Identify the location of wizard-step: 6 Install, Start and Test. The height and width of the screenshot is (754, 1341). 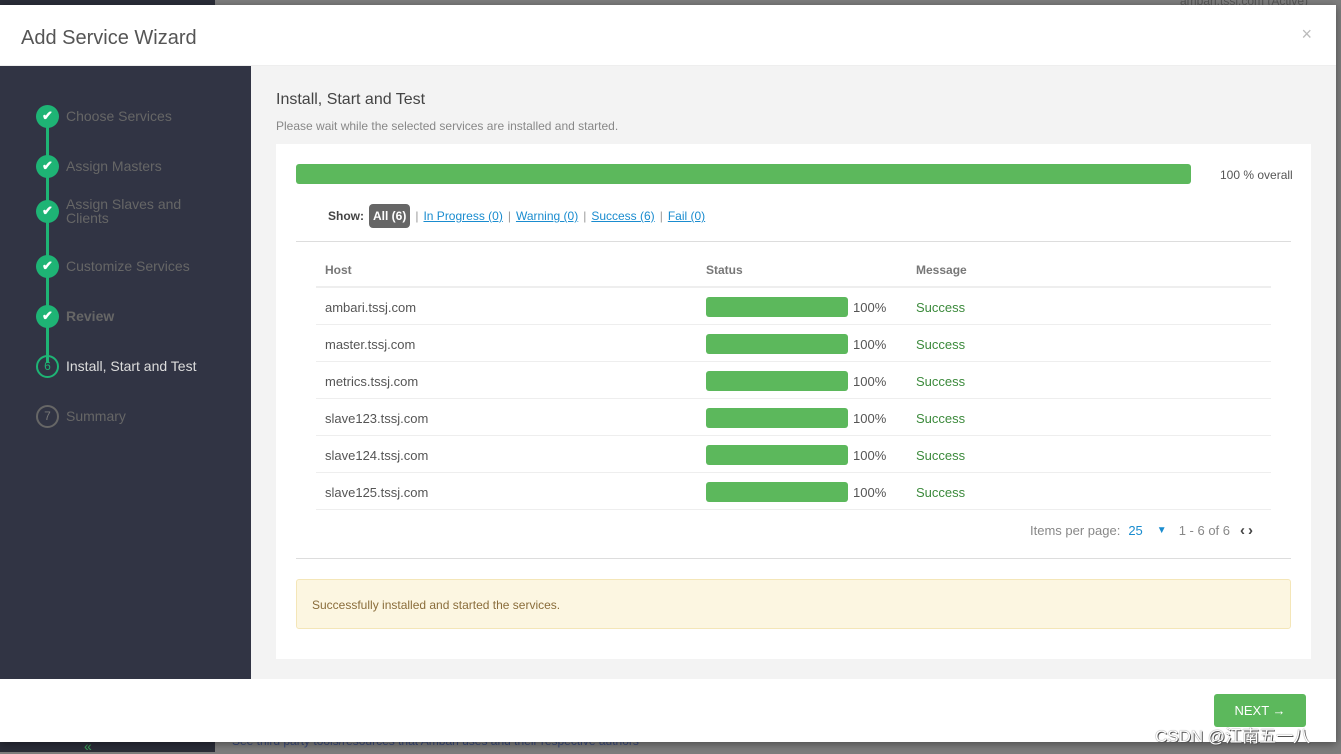
(116, 366).